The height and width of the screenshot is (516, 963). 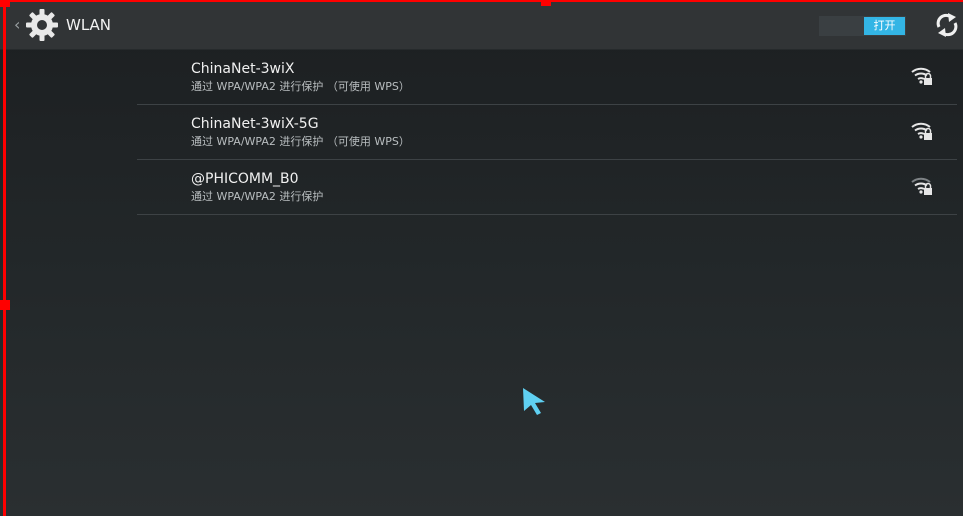 I want to click on selection-frame-top, so click(x=481, y=1).